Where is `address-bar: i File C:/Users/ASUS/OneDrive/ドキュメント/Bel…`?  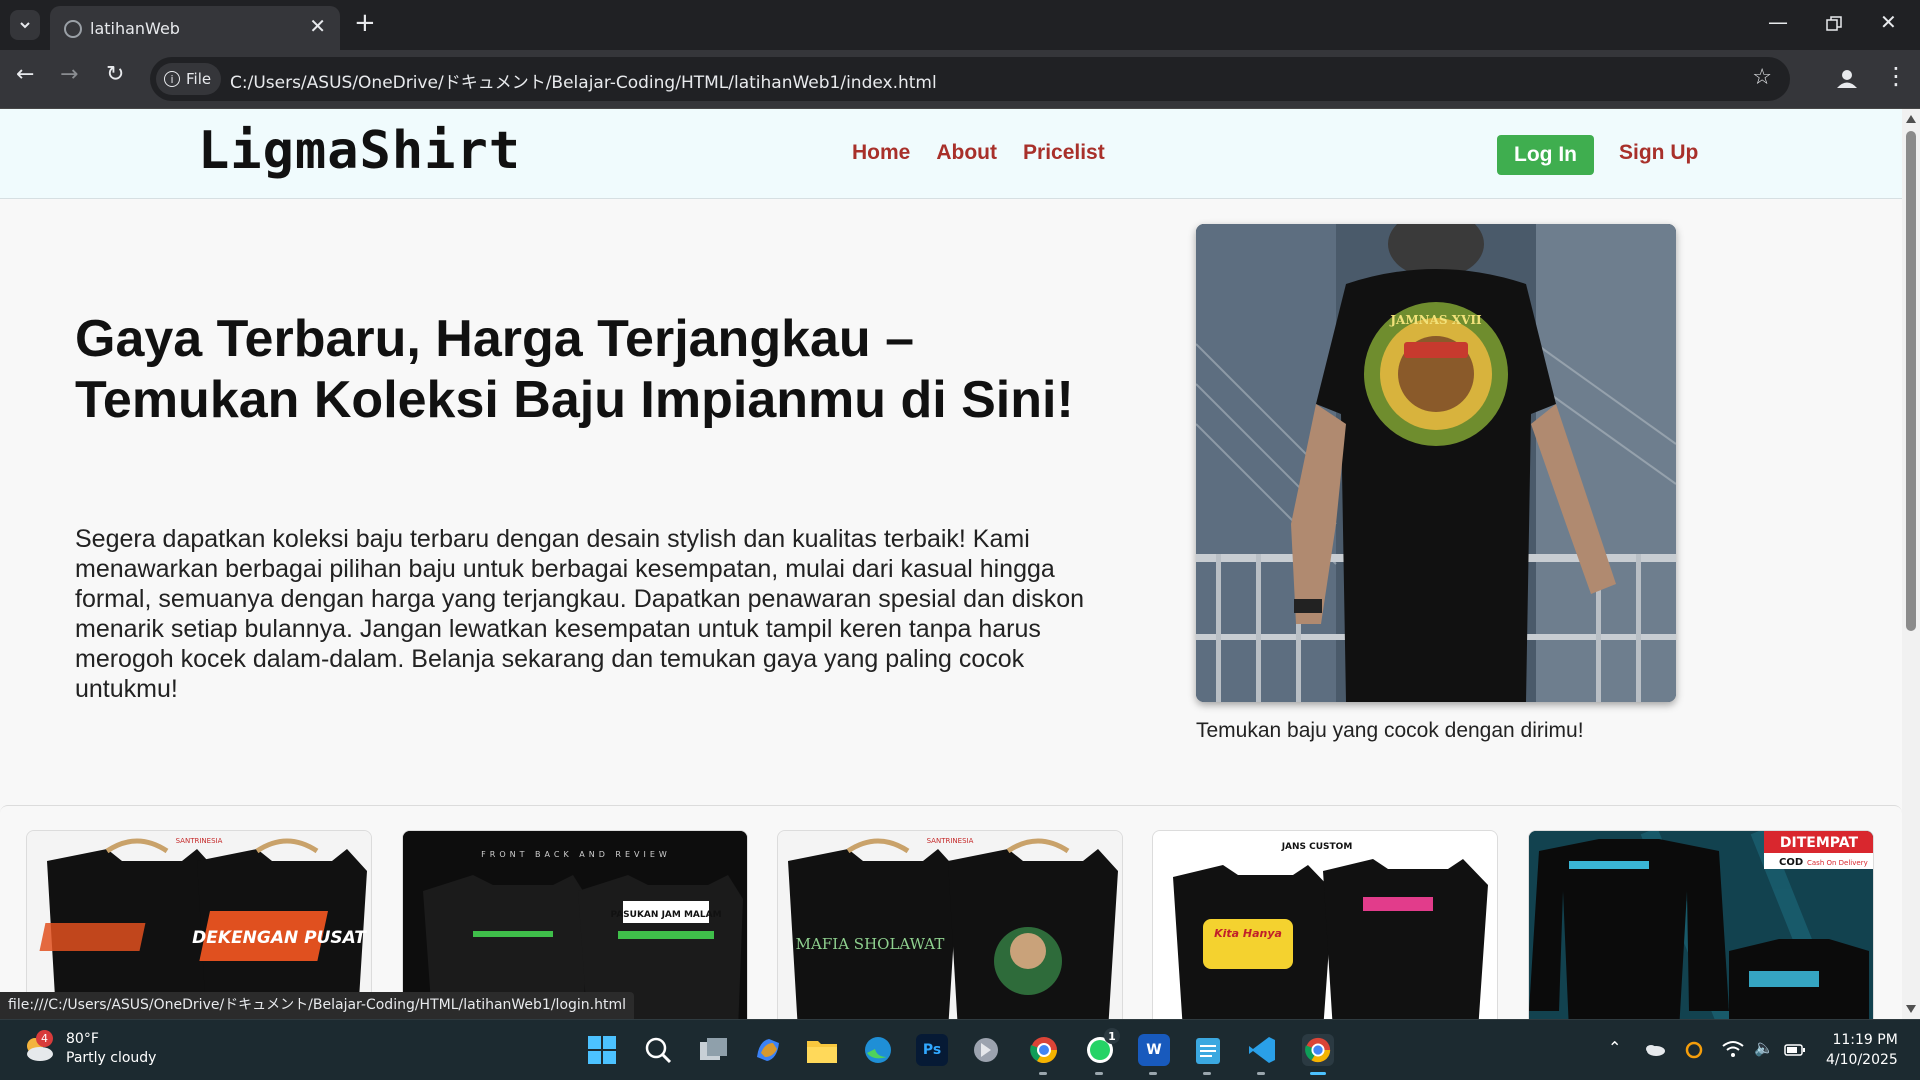
address-bar: i File C:/Users/ASUS/OneDrive/ドキュメント/Bel… is located at coordinates (970, 79).